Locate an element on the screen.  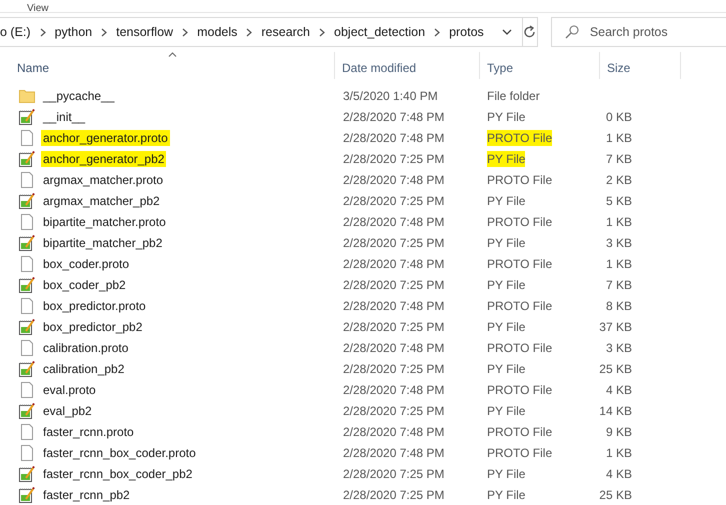
ribbon-tab: View is located at coordinates (37, 8).